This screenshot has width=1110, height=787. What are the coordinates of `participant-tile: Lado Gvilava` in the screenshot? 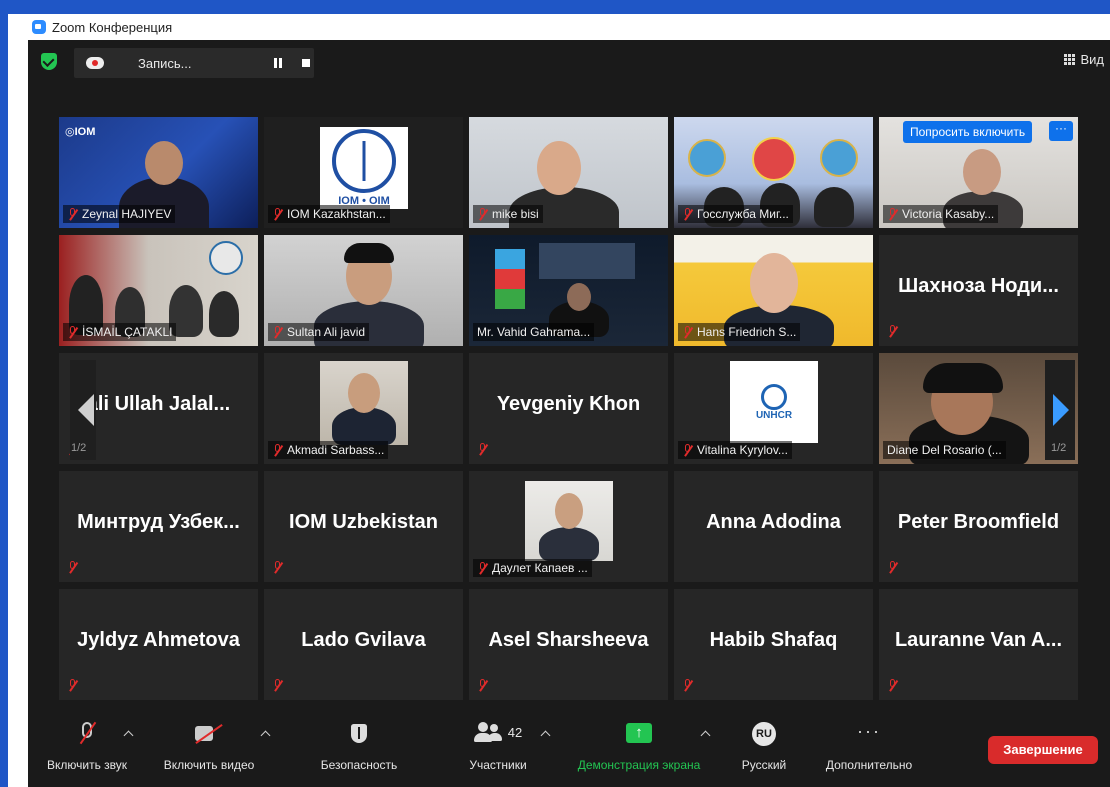 It's located at (363, 644).